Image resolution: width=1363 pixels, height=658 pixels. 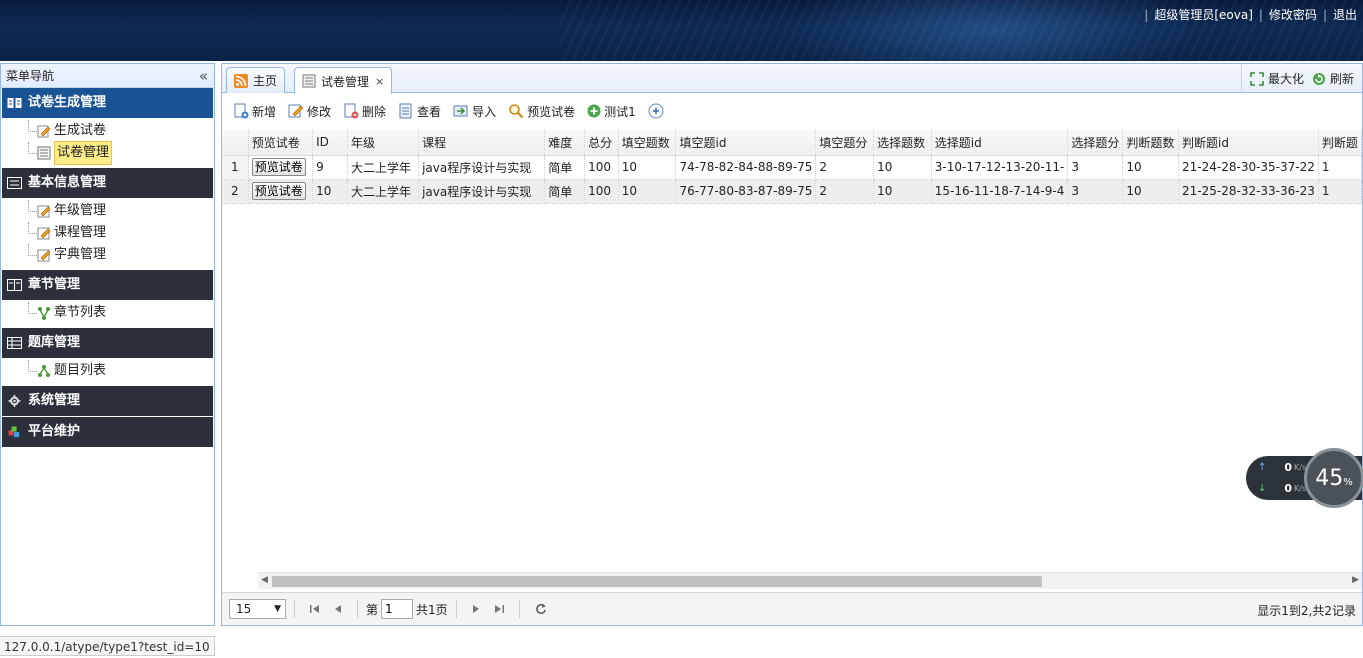 I want to click on edit-icon, so click(x=44, y=233).